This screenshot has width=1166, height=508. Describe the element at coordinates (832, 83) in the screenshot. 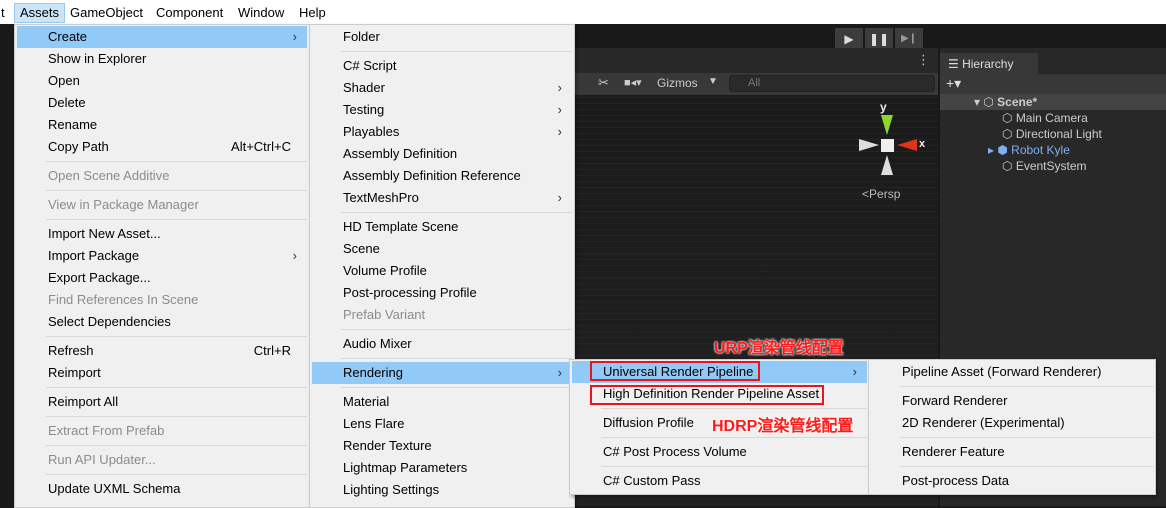

I see `scene-search-input: All` at that location.